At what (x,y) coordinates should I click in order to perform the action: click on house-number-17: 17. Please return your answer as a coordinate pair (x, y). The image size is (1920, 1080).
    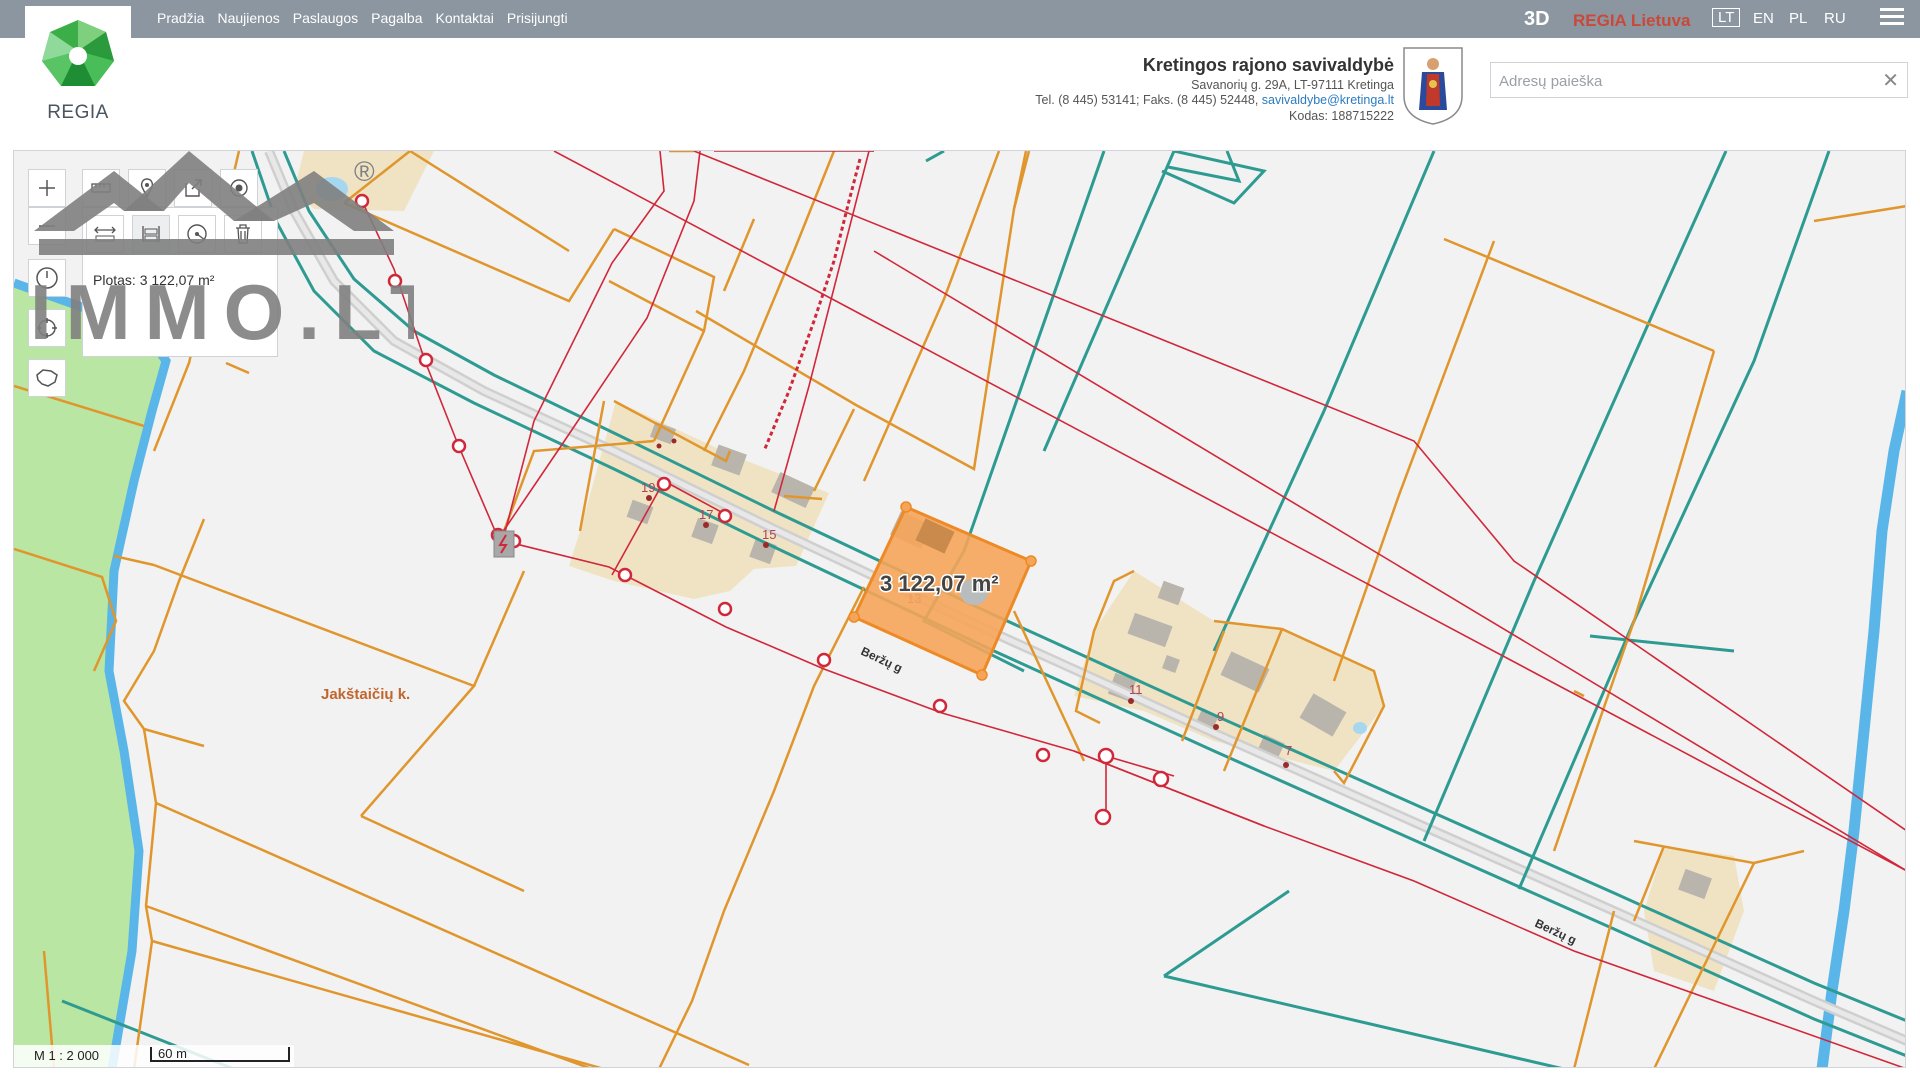
    Looking at the image, I should click on (706, 514).